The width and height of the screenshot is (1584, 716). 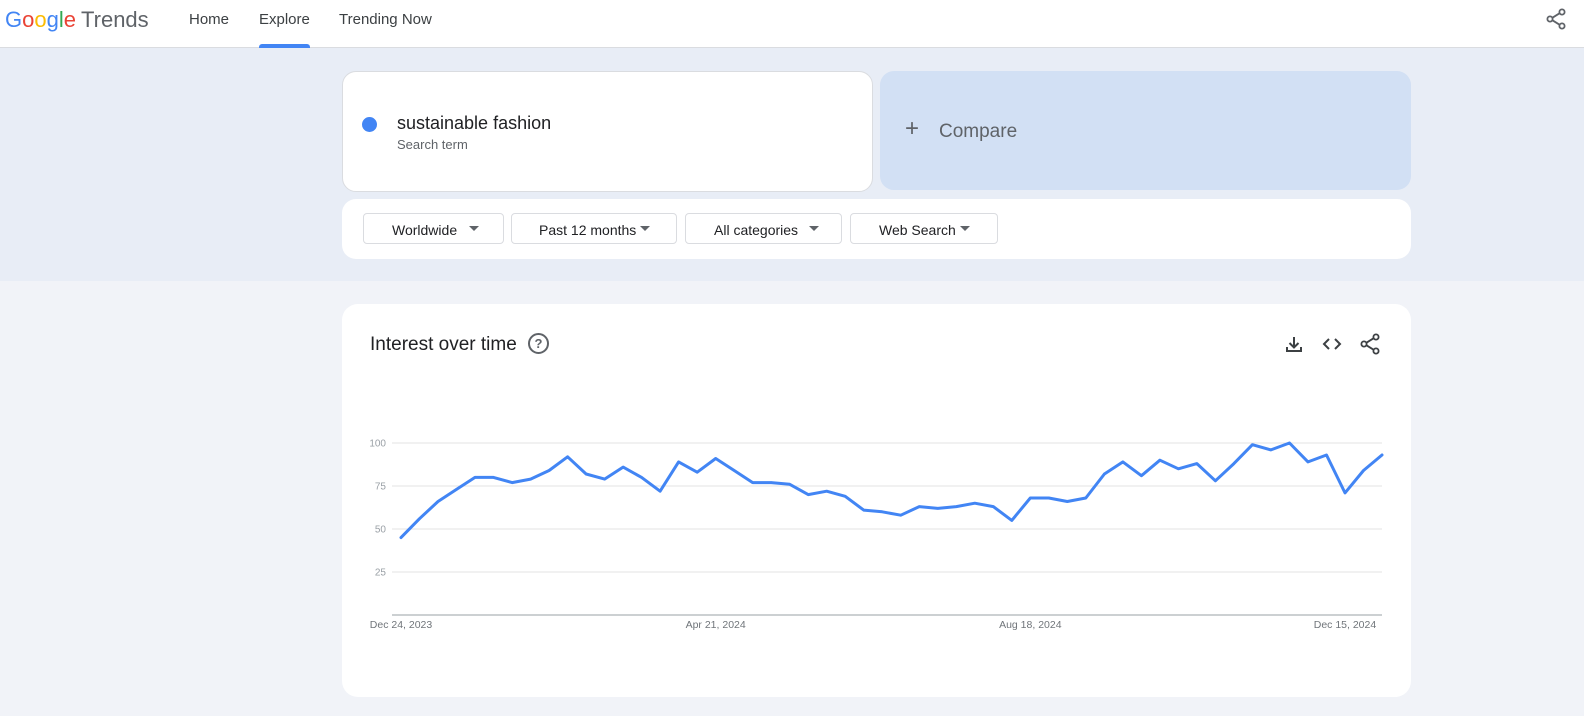 What do you see at coordinates (792, 24) in the screenshot?
I see `top-bar: Google Trends Home Explore Trending Now` at bounding box center [792, 24].